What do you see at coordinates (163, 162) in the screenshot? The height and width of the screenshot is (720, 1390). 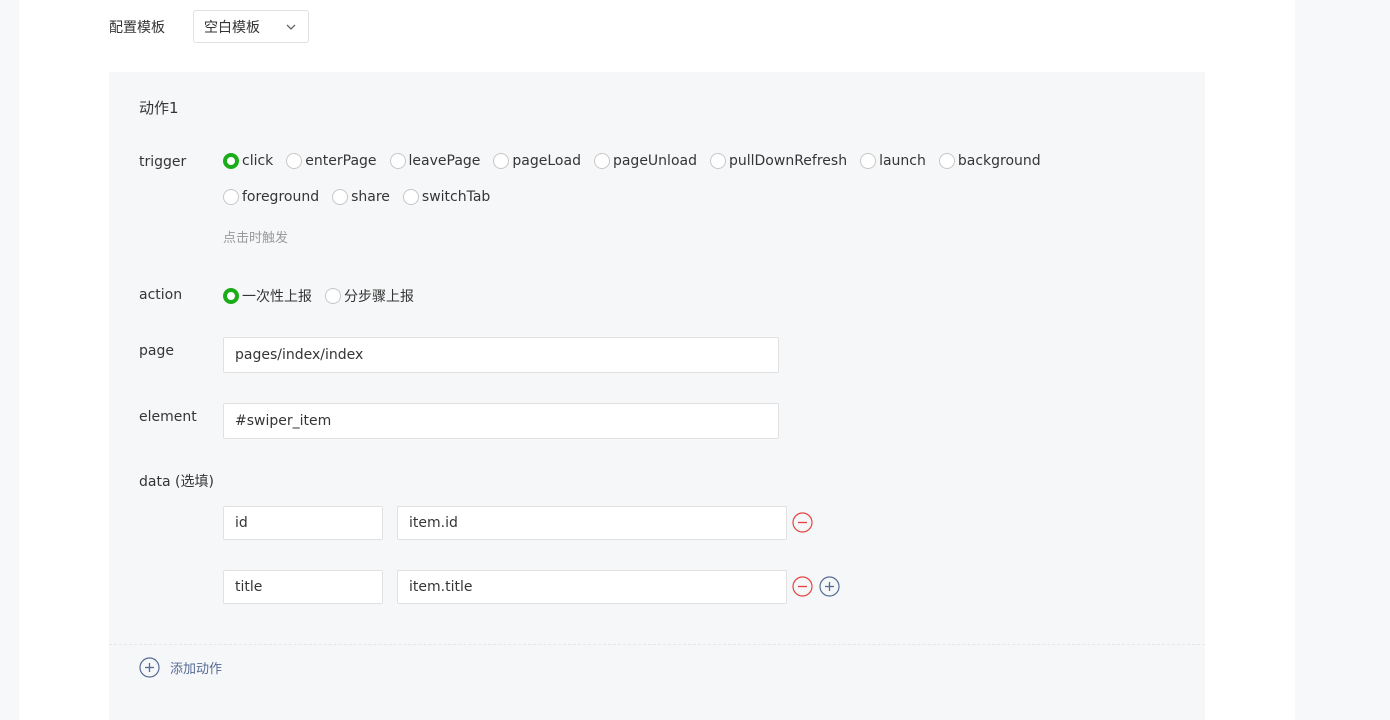 I see `trigger-label: trigger` at bounding box center [163, 162].